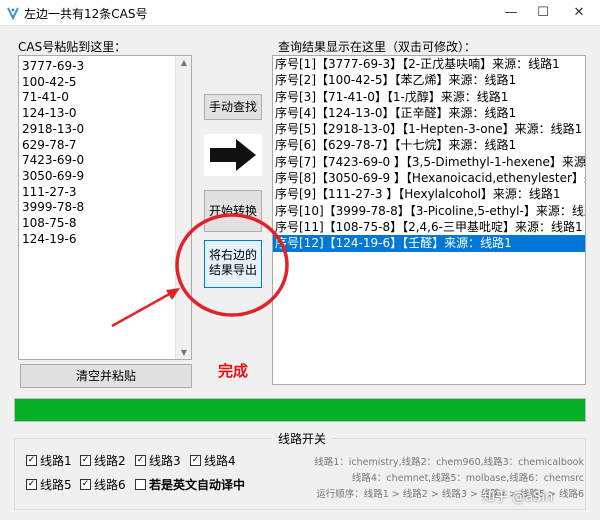  I want to click on minimize-button: —, so click(511, 13).